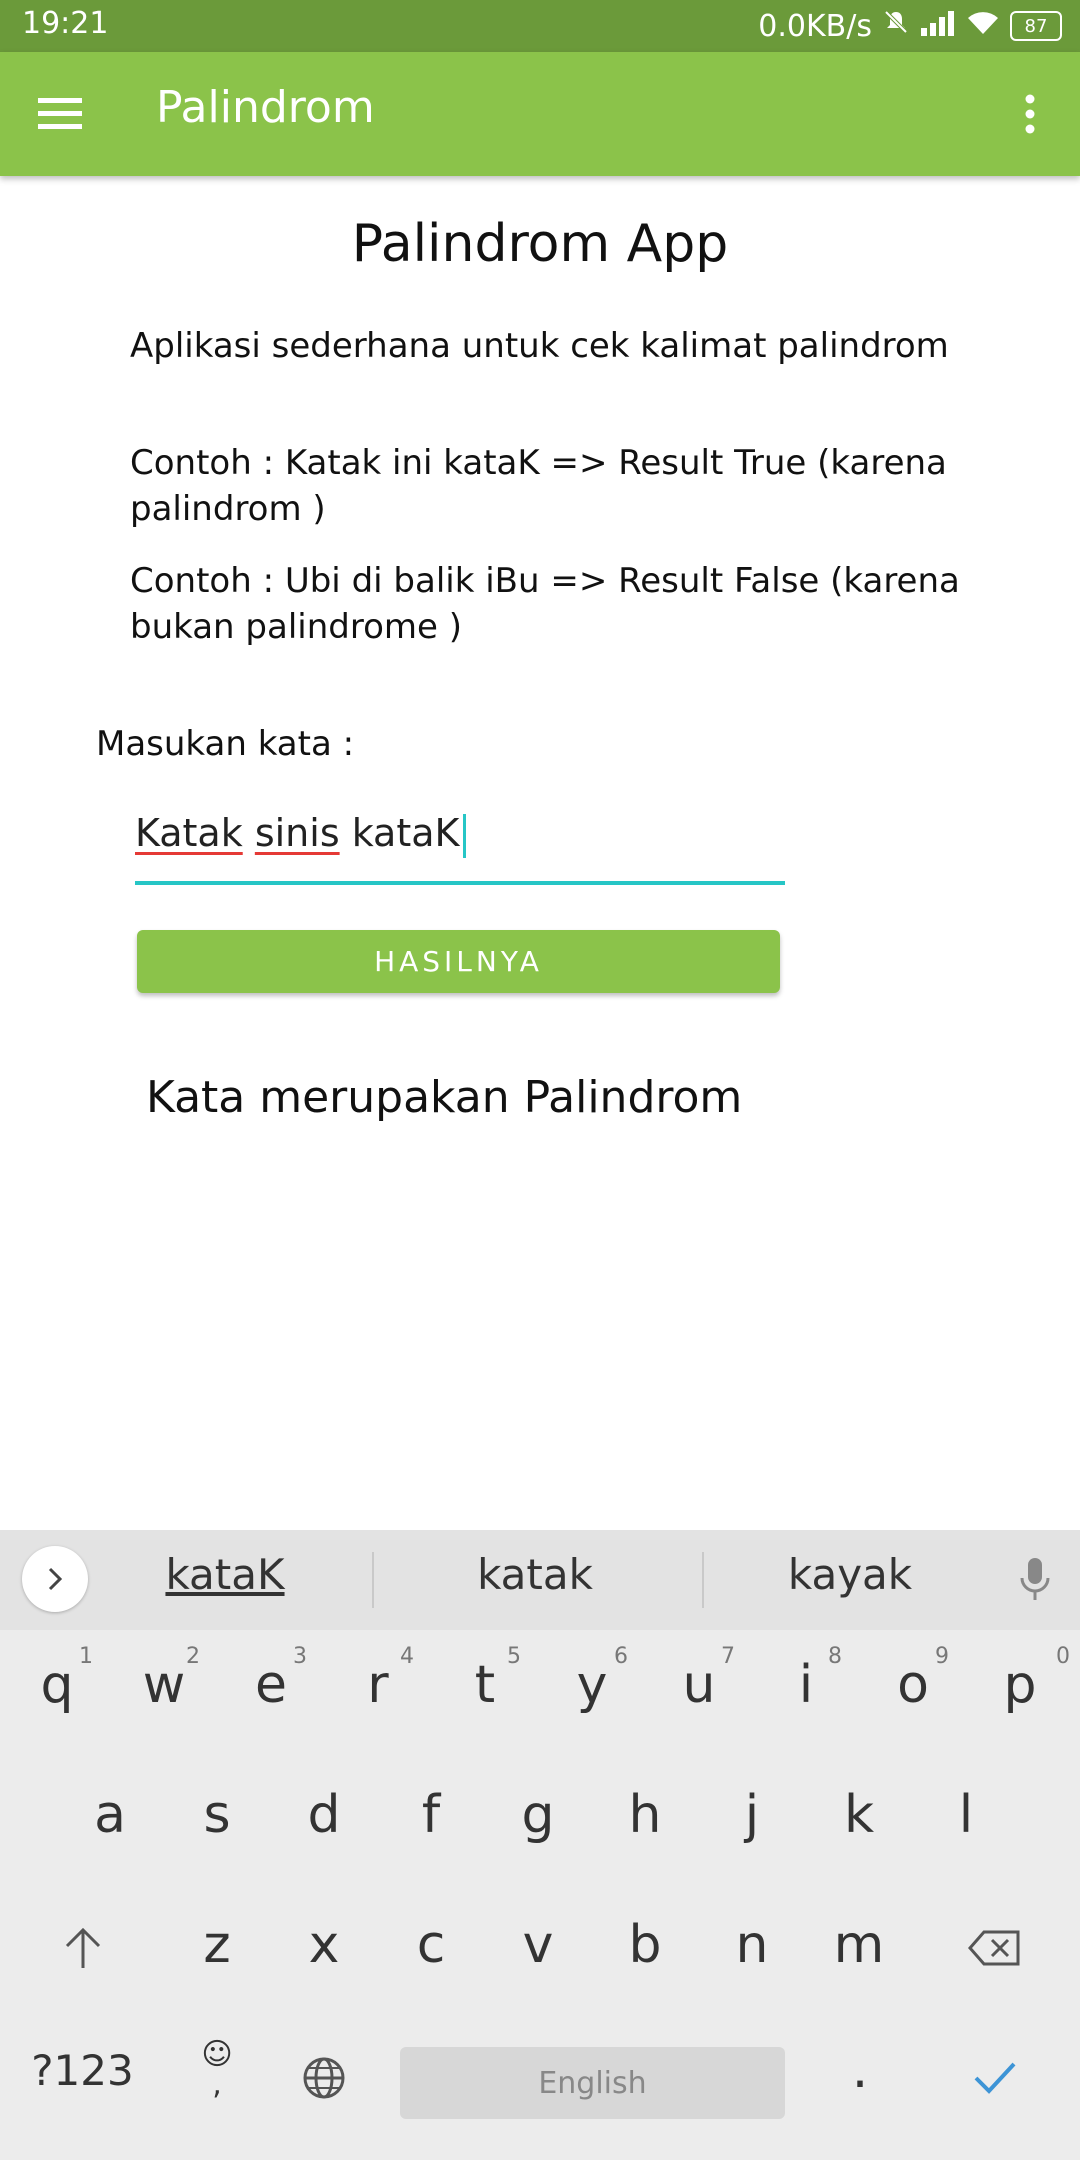 This screenshot has height=2160, width=1080. I want to click on menu-button, so click(60, 114).